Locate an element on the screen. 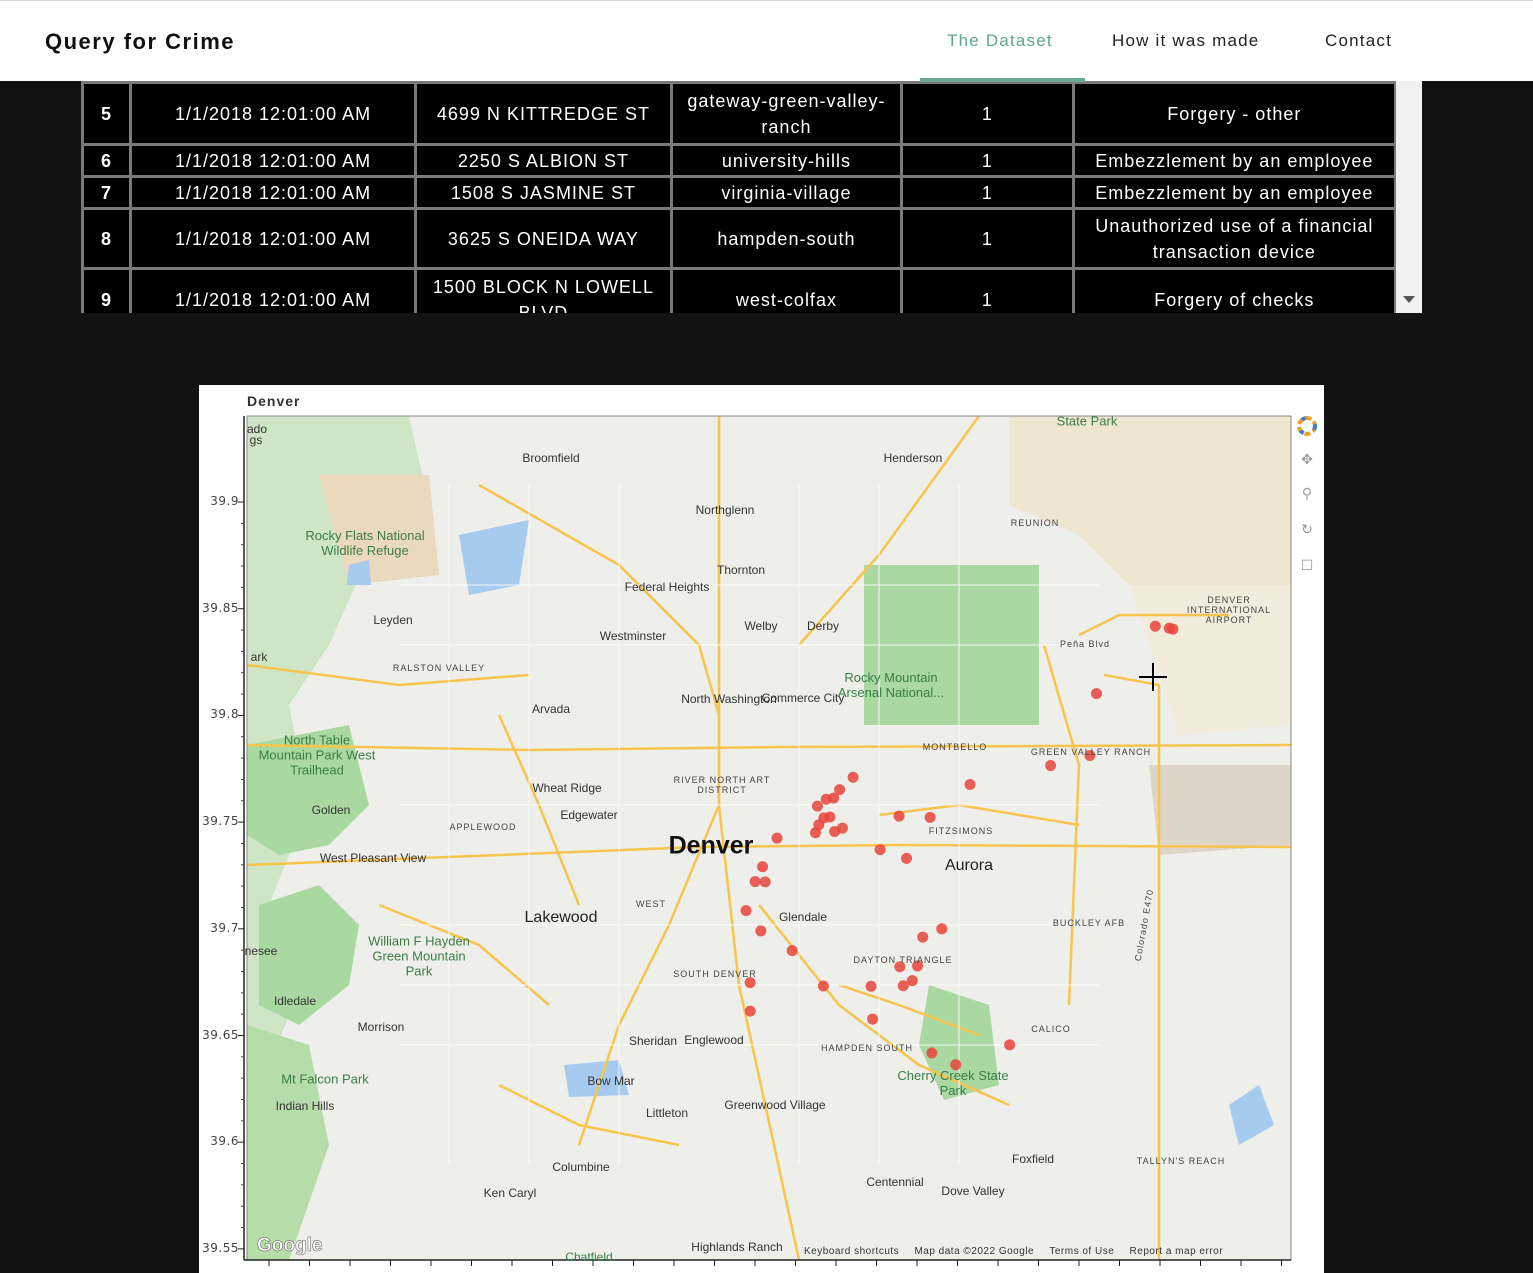 The width and height of the screenshot is (1533, 1273). brand-title: Query for Crime is located at coordinates (140, 42).